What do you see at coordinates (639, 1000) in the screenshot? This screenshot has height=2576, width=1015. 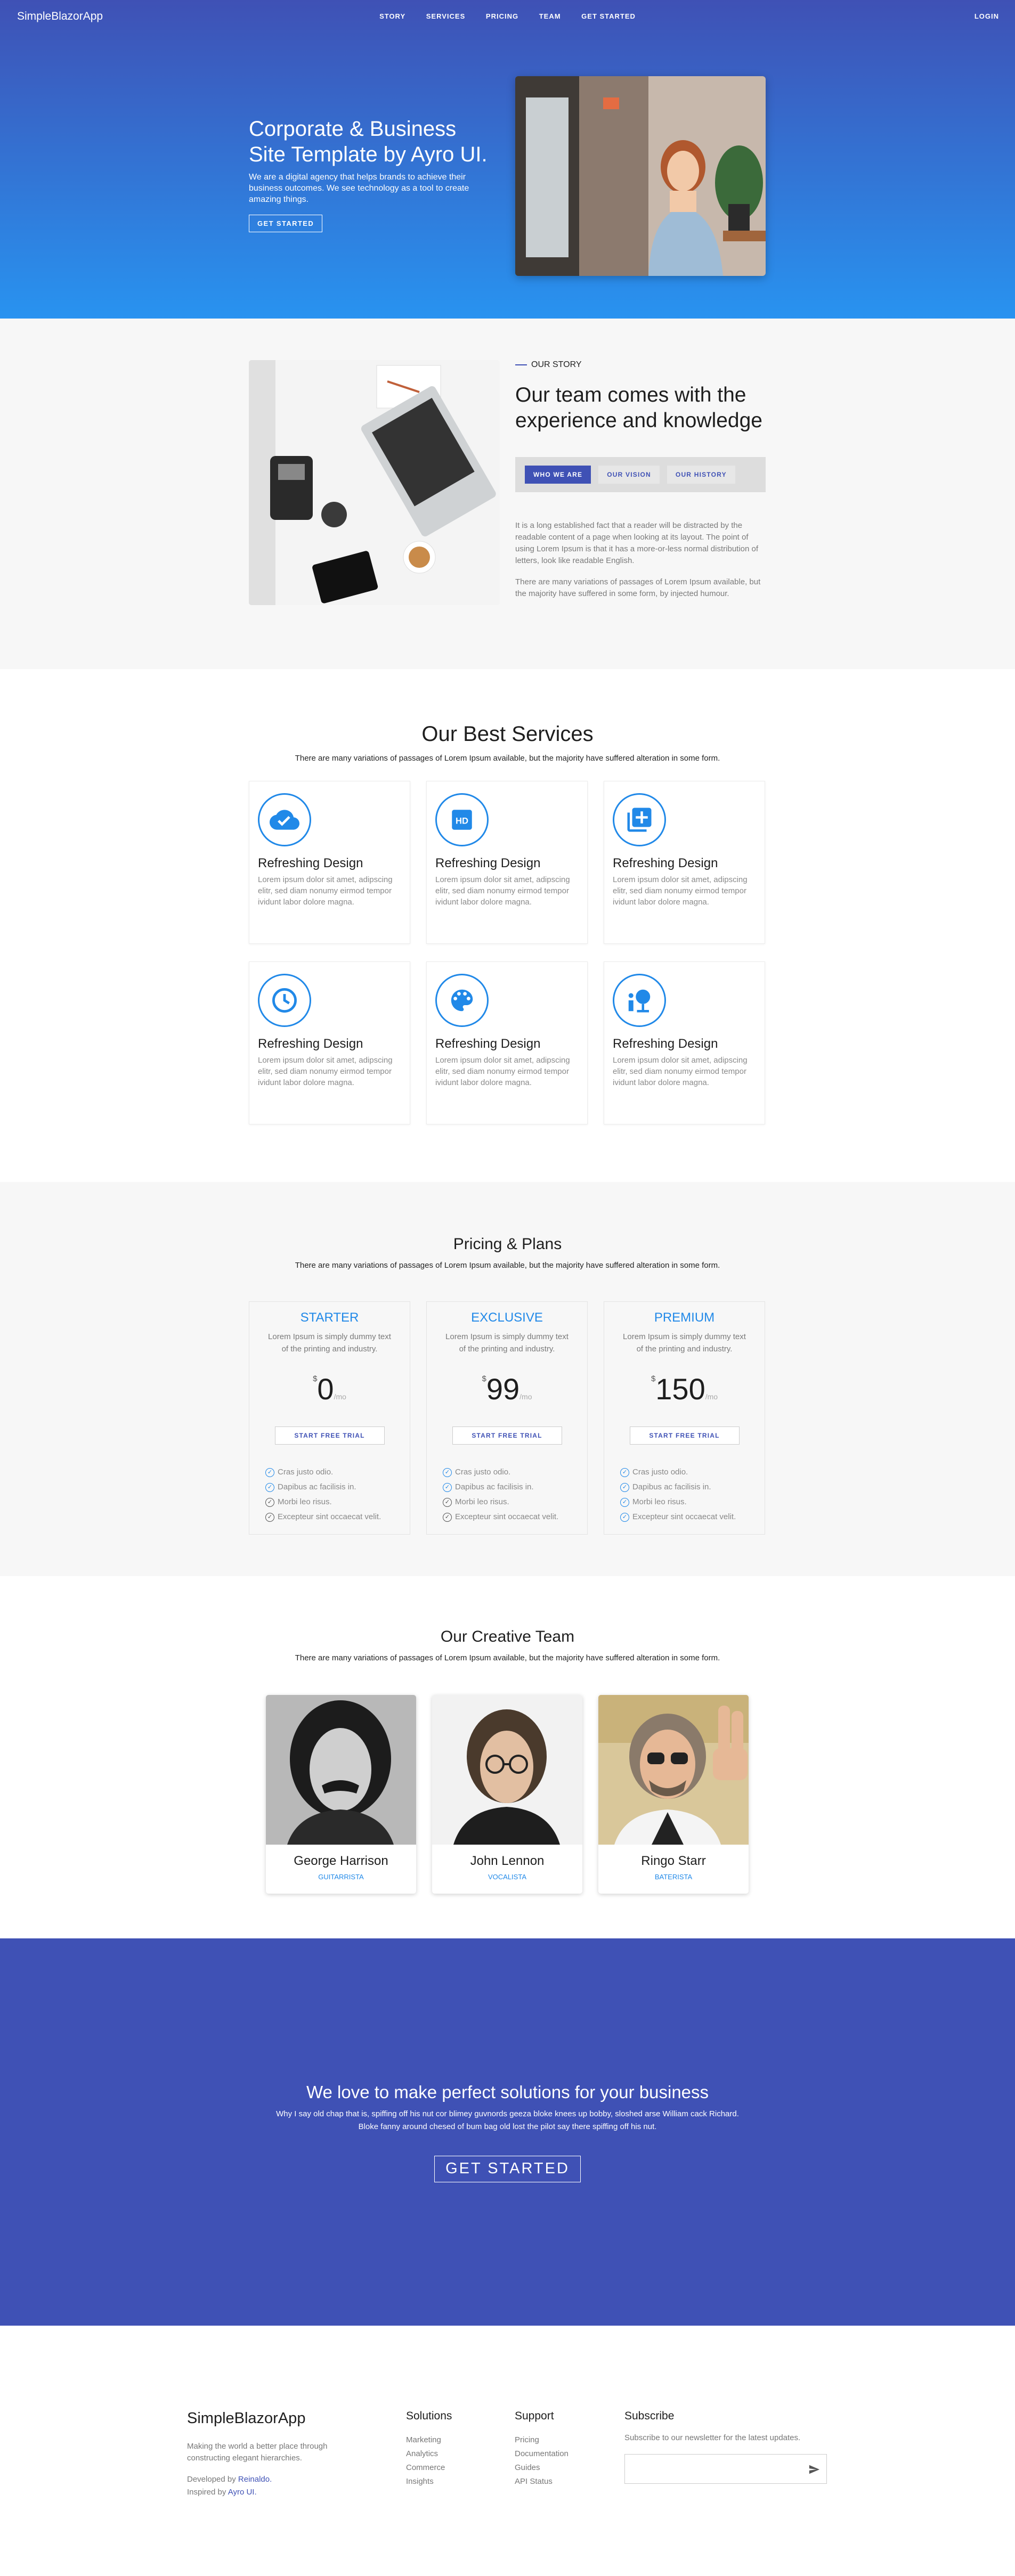 I see `category-icon` at bounding box center [639, 1000].